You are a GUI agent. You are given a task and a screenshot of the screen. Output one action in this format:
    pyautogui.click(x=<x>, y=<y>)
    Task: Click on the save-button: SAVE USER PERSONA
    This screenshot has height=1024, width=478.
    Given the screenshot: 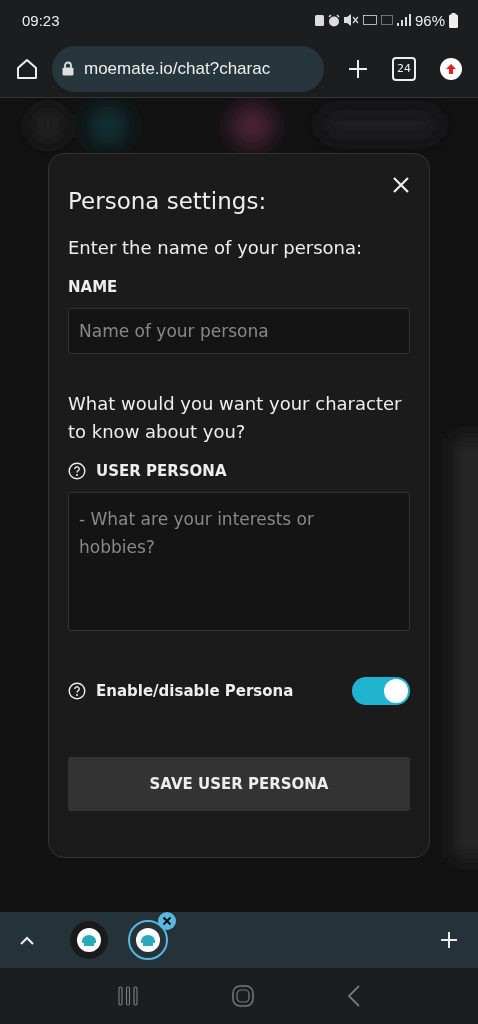 What is the action you would take?
    pyautogui.click(x=239, y=784)
    